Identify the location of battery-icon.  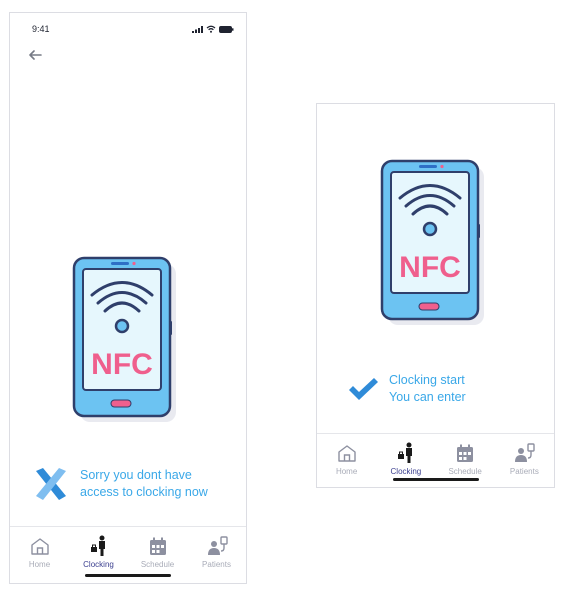
(226, 29).